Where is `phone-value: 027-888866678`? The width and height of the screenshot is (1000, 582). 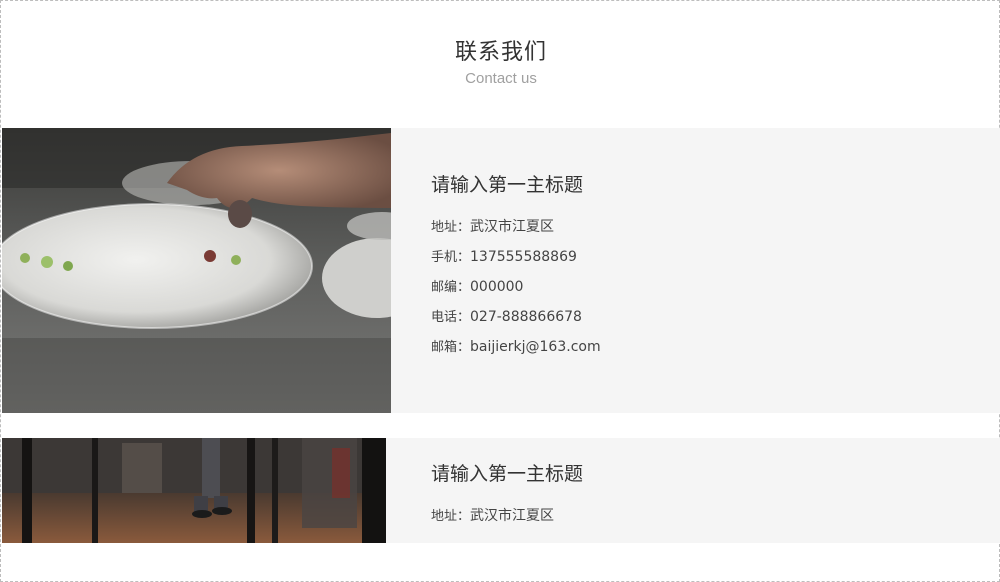
phone-value: 027-888866678 is located at coordinates (526, 317).